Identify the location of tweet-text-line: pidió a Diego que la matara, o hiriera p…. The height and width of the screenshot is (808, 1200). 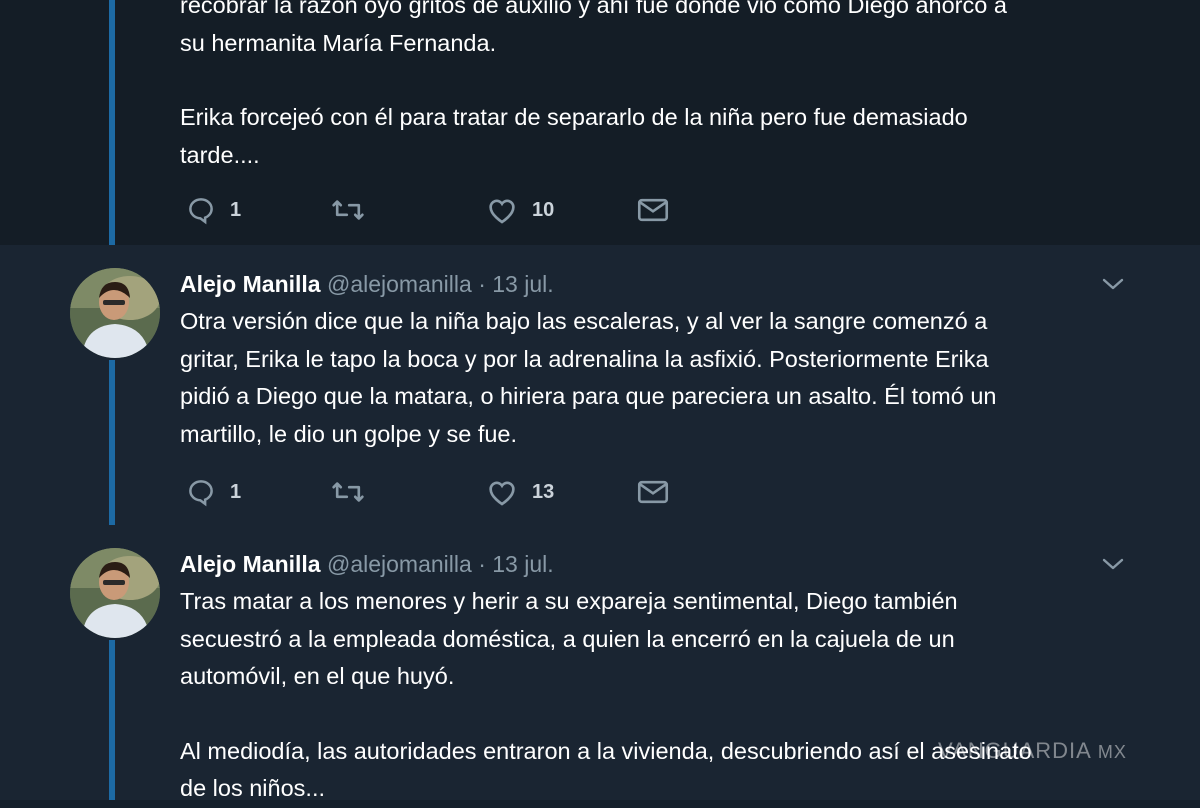
(588, 396).